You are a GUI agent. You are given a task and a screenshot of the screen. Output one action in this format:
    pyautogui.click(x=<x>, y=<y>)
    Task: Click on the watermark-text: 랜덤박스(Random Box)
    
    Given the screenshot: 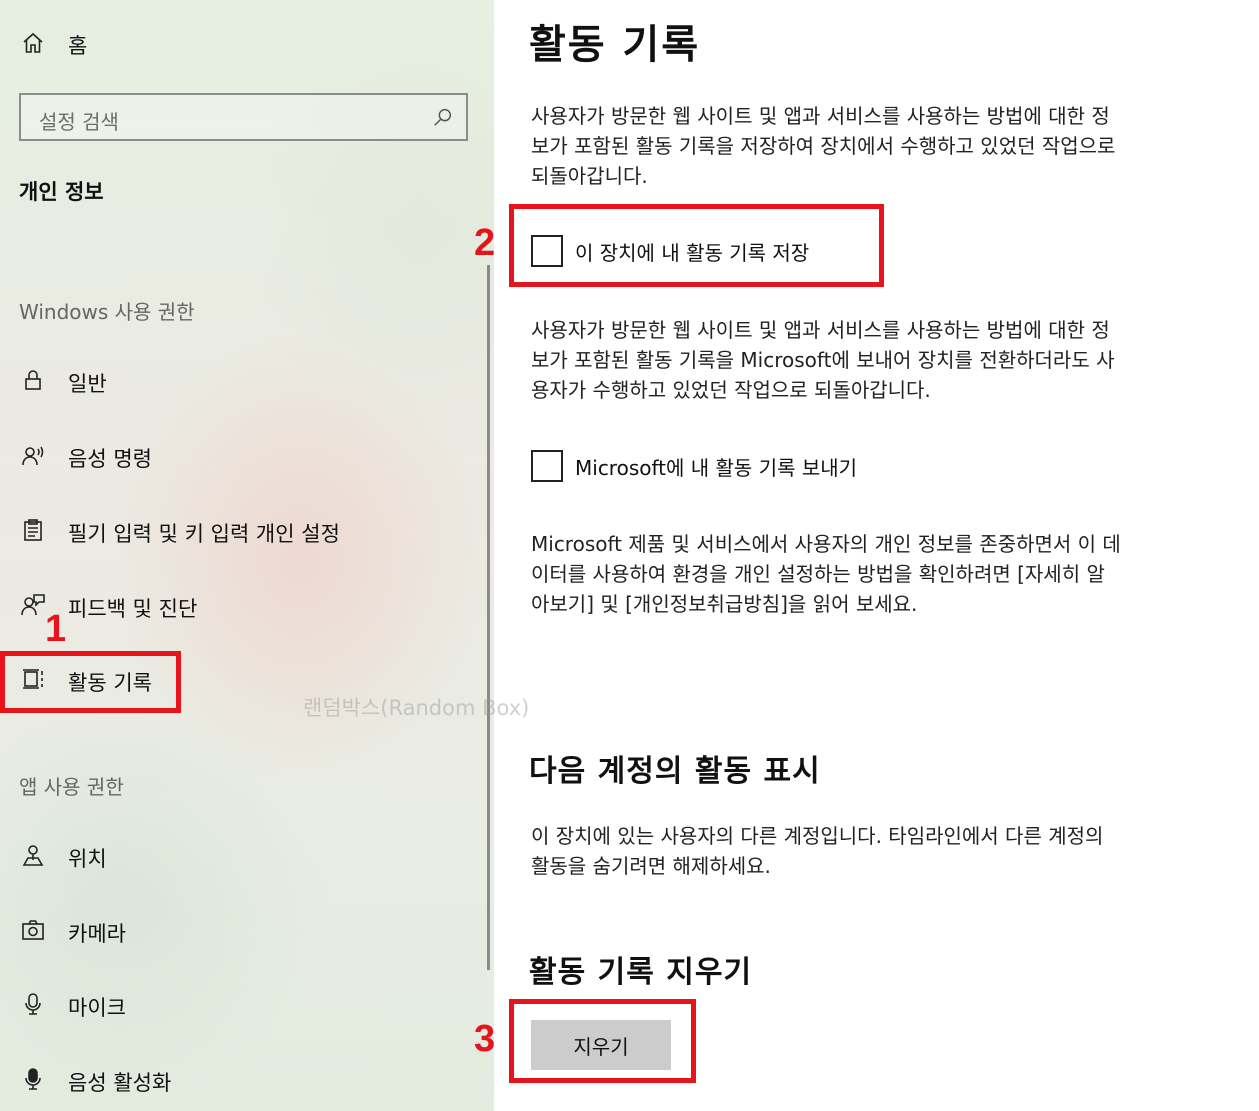 What is the action you would take?
    pyautogui.click(x=416, y=708)
    